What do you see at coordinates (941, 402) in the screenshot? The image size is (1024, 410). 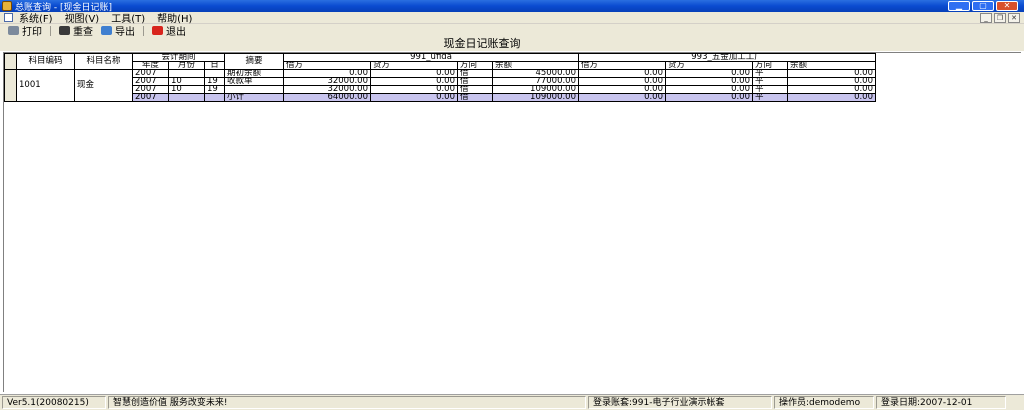 I see `status-login-date: 登录日期:2007-12-01` at bounding box center [941, 402].